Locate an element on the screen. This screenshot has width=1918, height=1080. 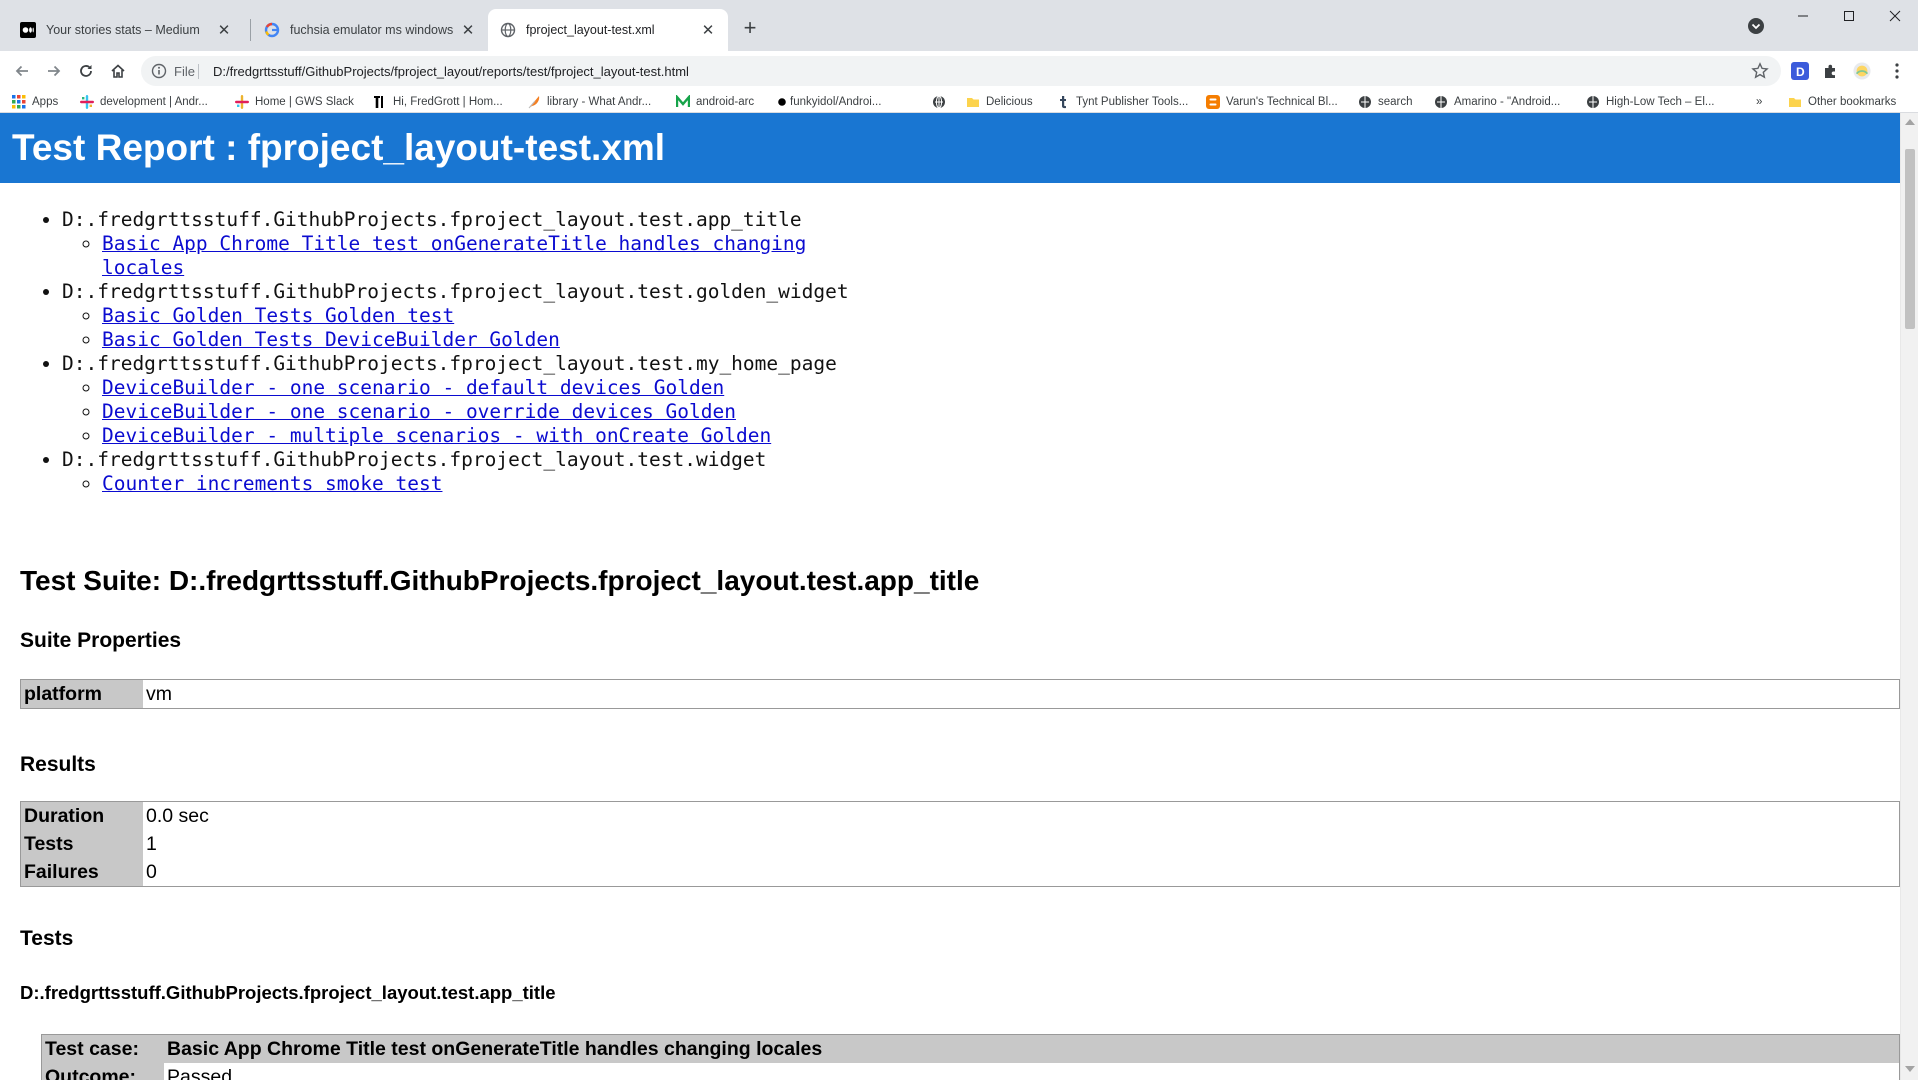
extensions-puzzle-icon is located at coordinates (1831, 71).